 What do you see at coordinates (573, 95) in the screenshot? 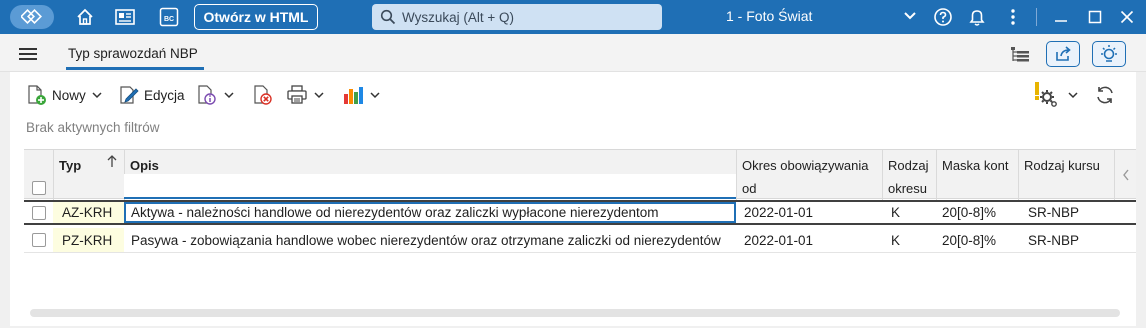
I see `action-toolbar: Nowy Edycja` at bounding box center [573, 95].